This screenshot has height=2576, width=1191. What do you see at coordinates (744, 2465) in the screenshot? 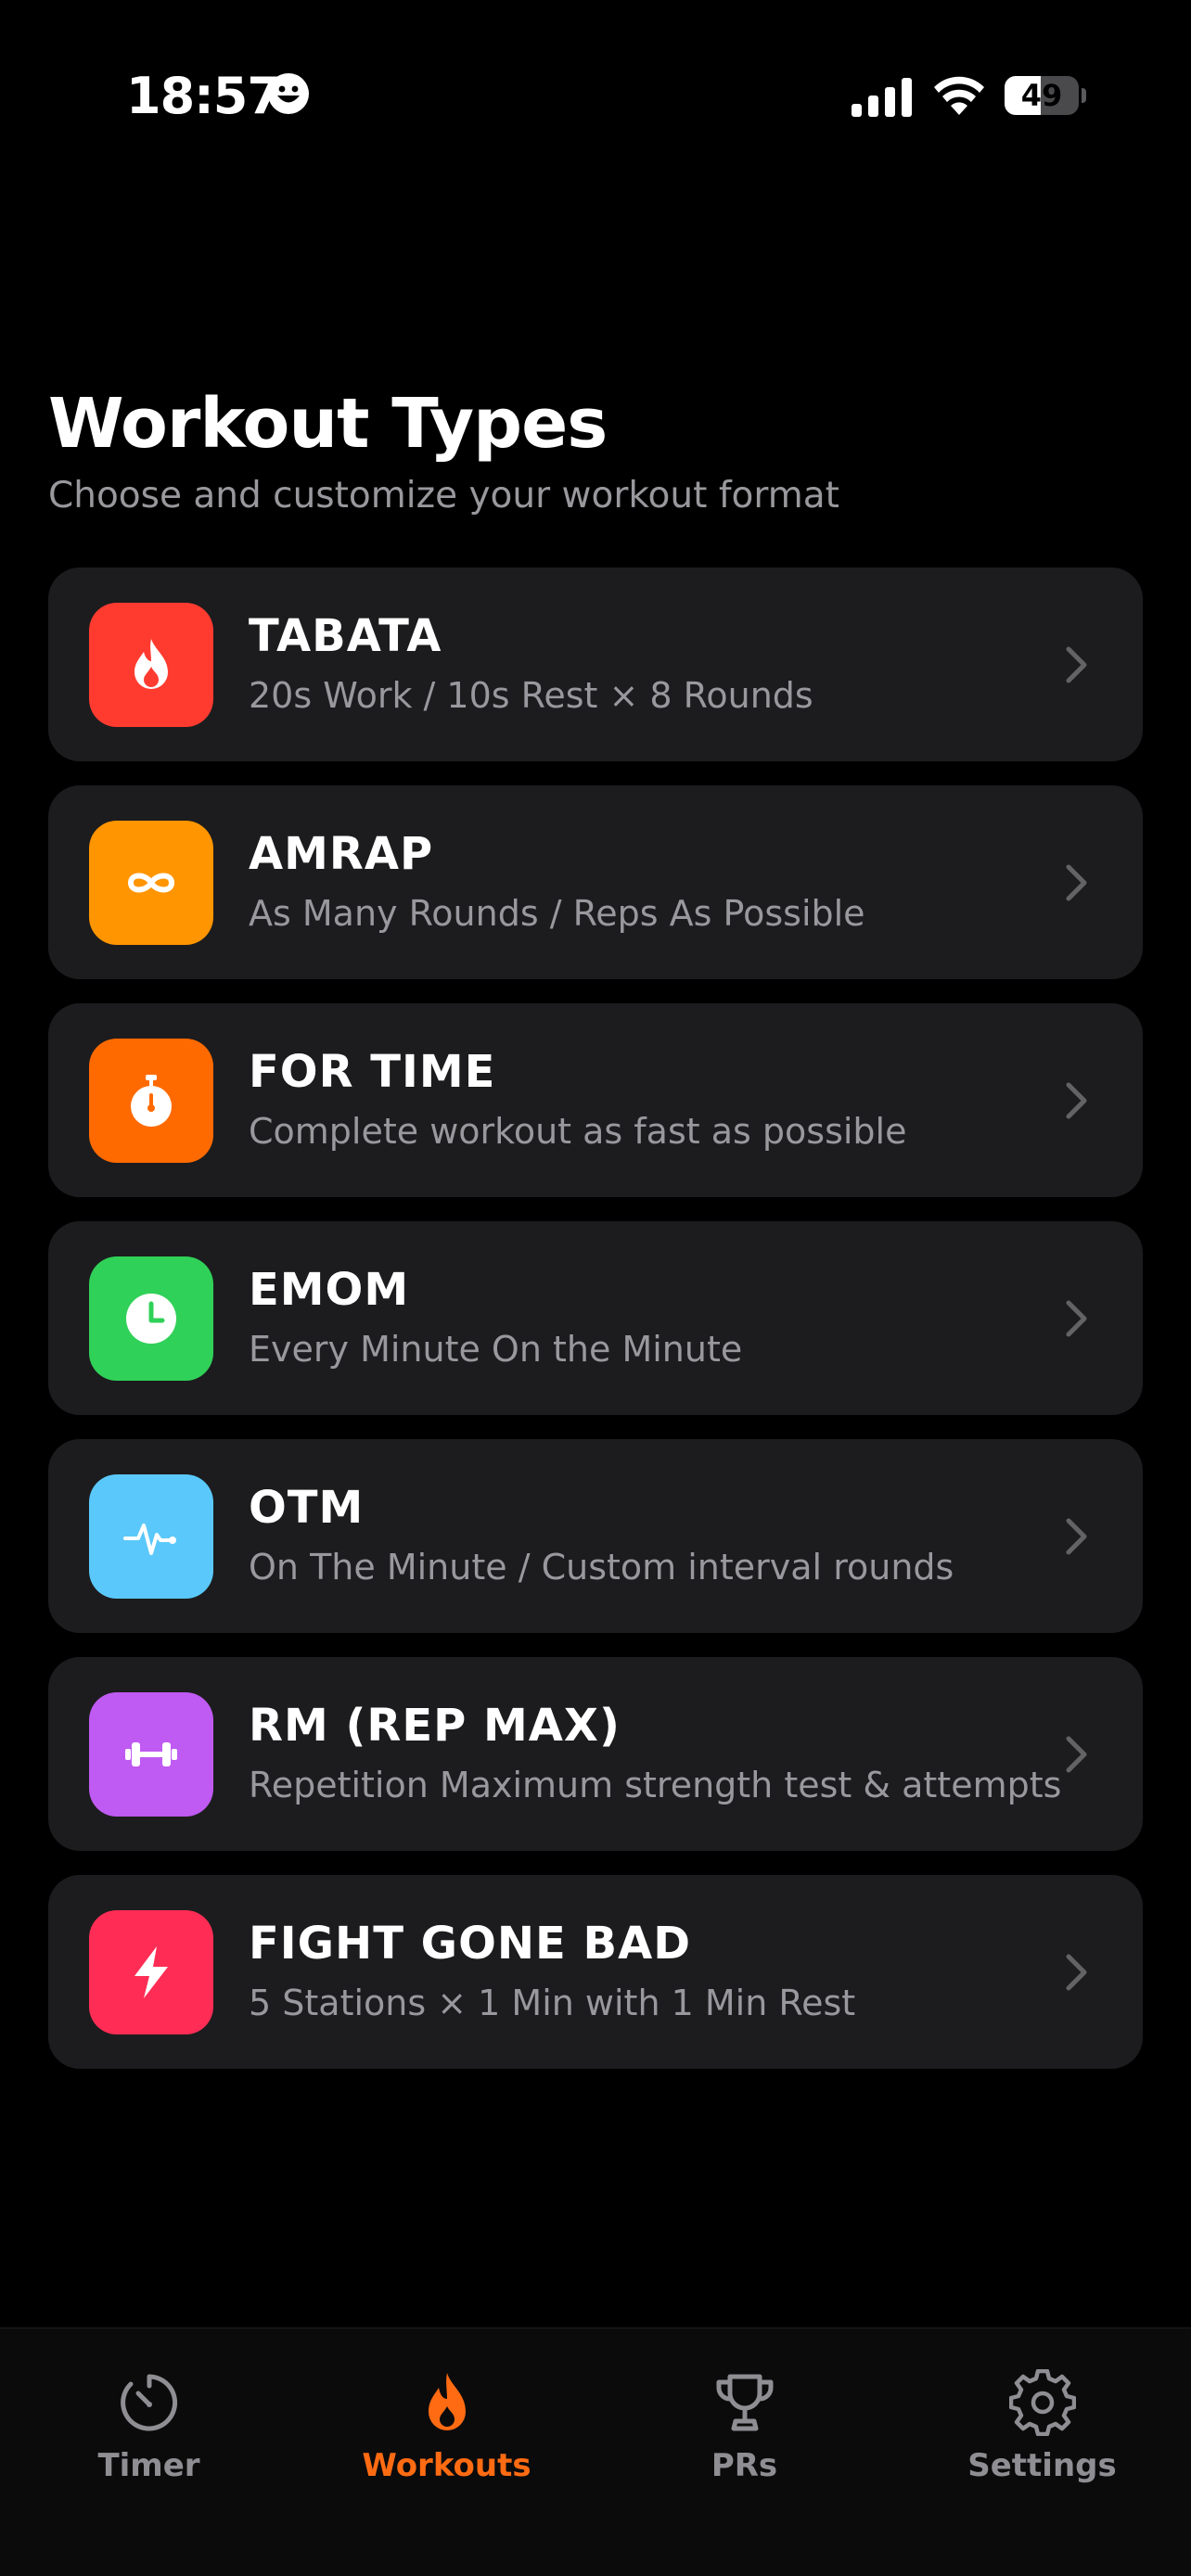
I see `tab-label: PRs` at bounding box center [744, 2465].